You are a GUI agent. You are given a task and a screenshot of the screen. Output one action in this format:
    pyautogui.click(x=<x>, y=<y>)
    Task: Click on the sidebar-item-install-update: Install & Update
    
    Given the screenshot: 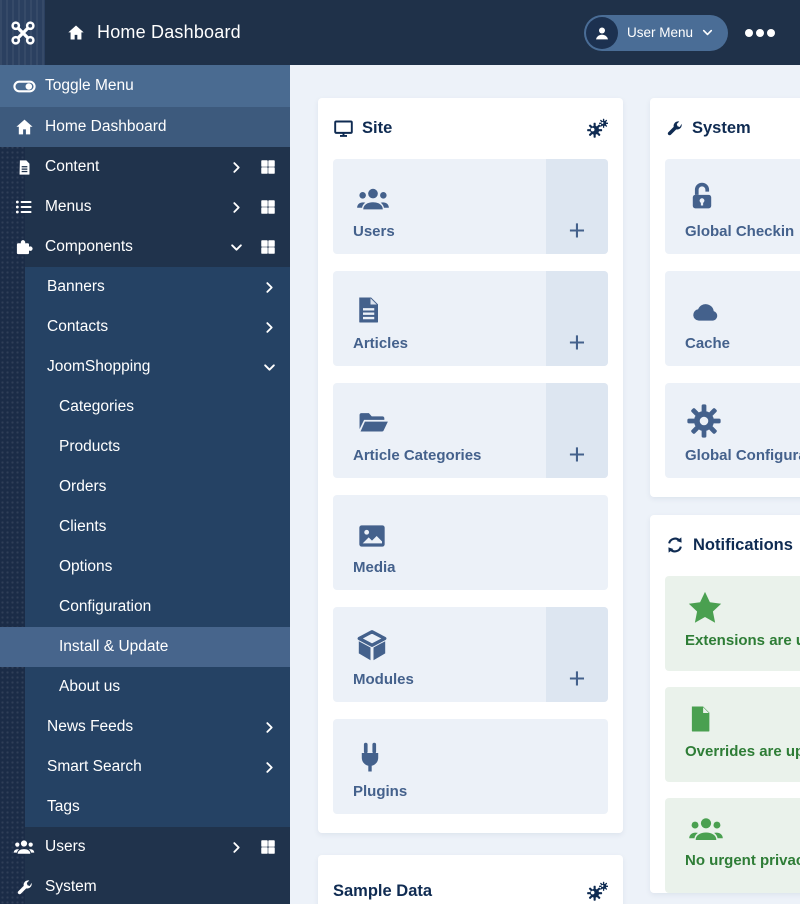 What is the action you would take?
    pyautogui.click(x=145, y=647)
    